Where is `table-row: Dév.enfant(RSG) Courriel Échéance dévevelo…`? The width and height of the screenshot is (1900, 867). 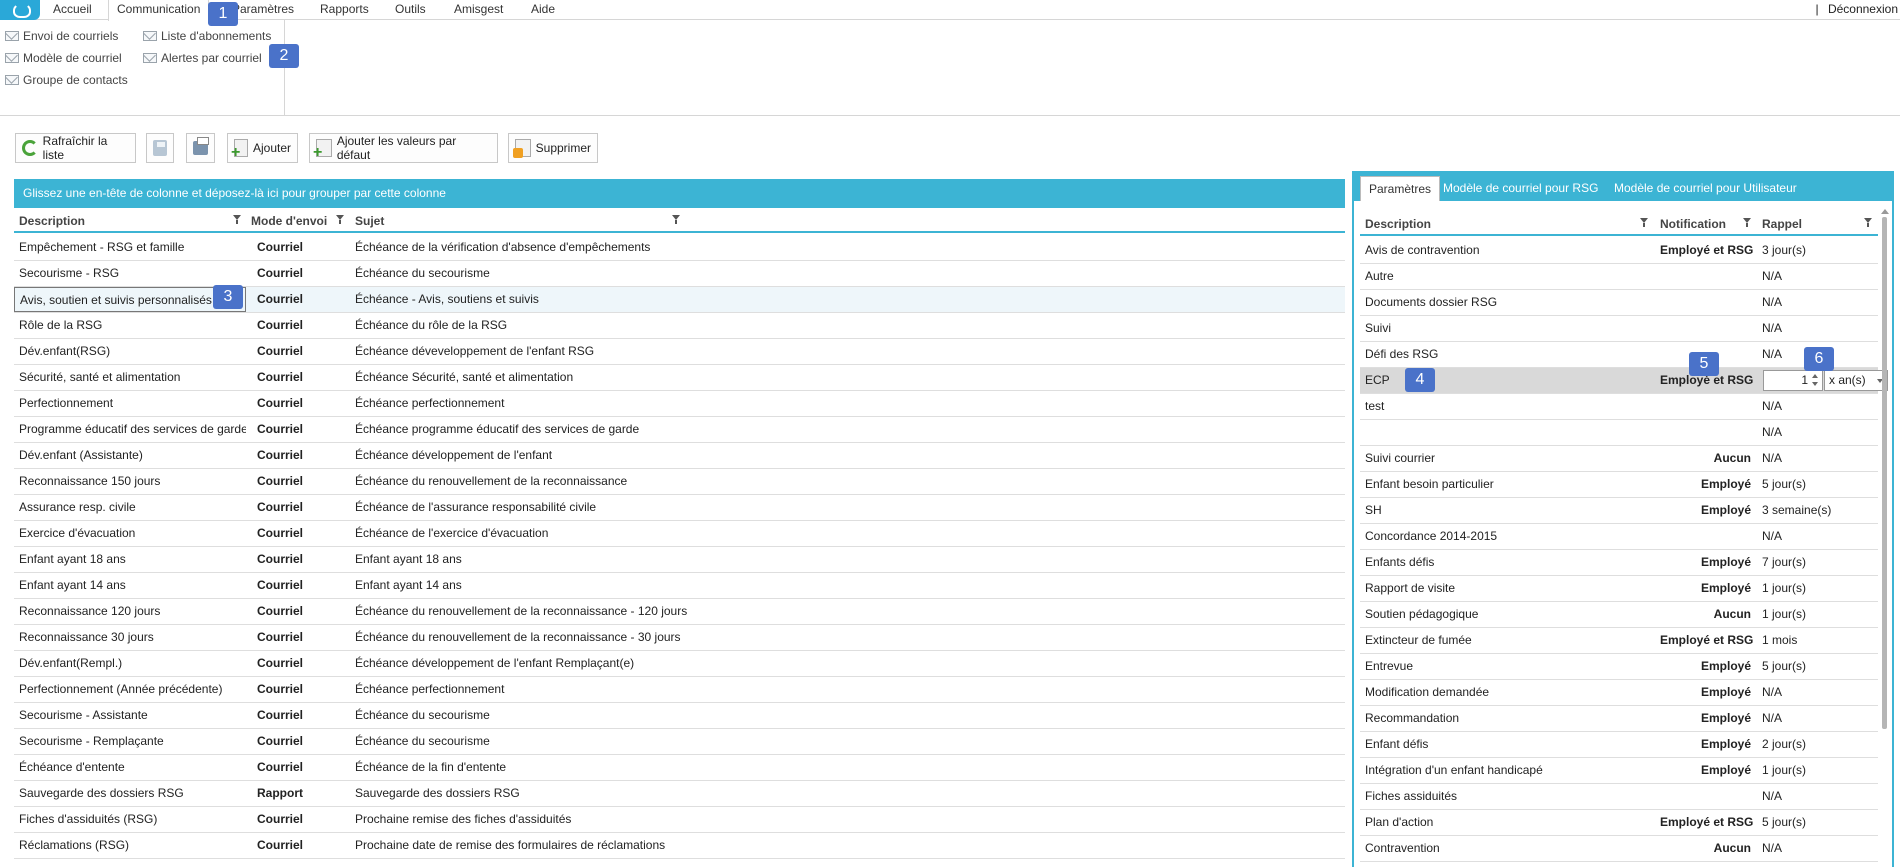
table-row: Dév.enfant(RSG) Courriel Échéance dévevelo… is located at coordinates (679, 352).